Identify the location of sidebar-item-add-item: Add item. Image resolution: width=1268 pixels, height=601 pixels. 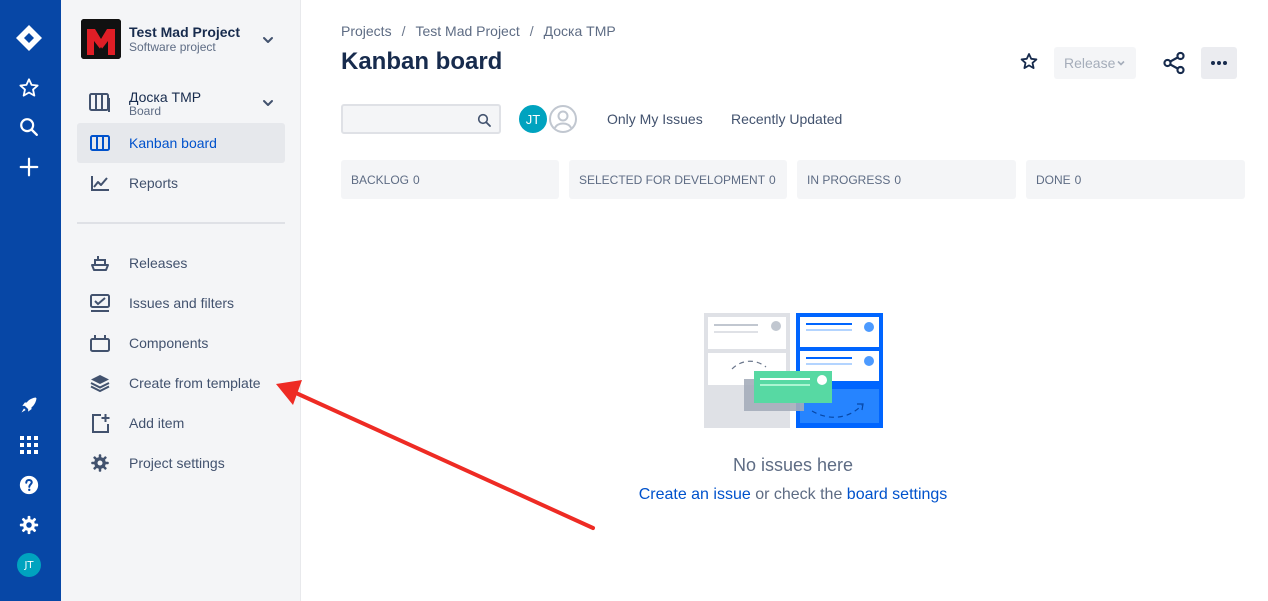
(181, 423).